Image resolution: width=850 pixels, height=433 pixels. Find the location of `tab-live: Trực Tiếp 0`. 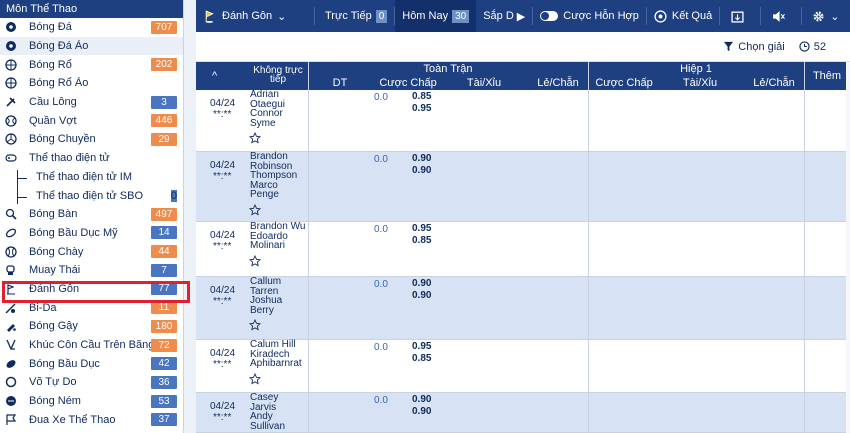

tab-live: Trực Tiếp 0 is located at coordinates (355, 16).